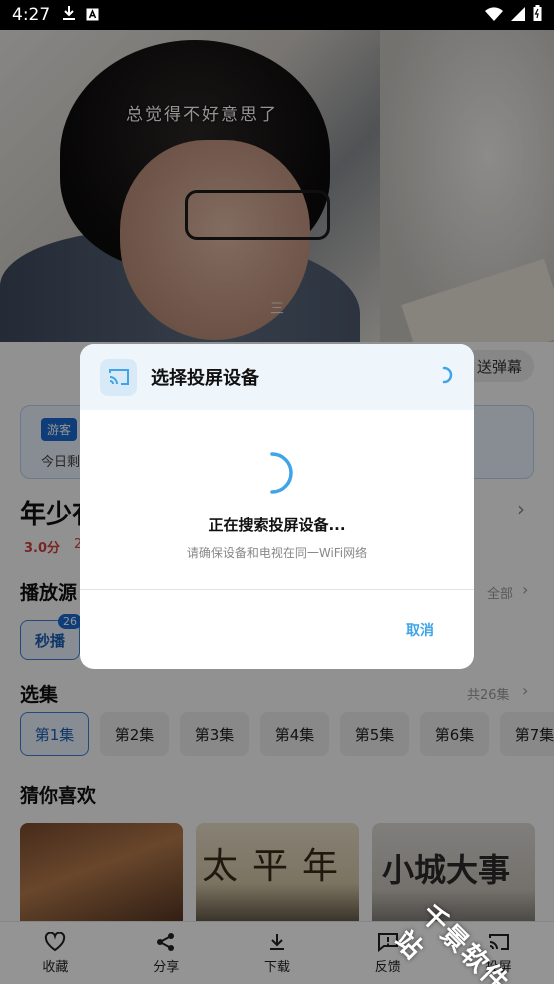 The image size is (554, 984). I want to click on dialog-body: 正在搜索投屏设备... 请确保设备和电视在同一WiFi网络, so click(277, 499).